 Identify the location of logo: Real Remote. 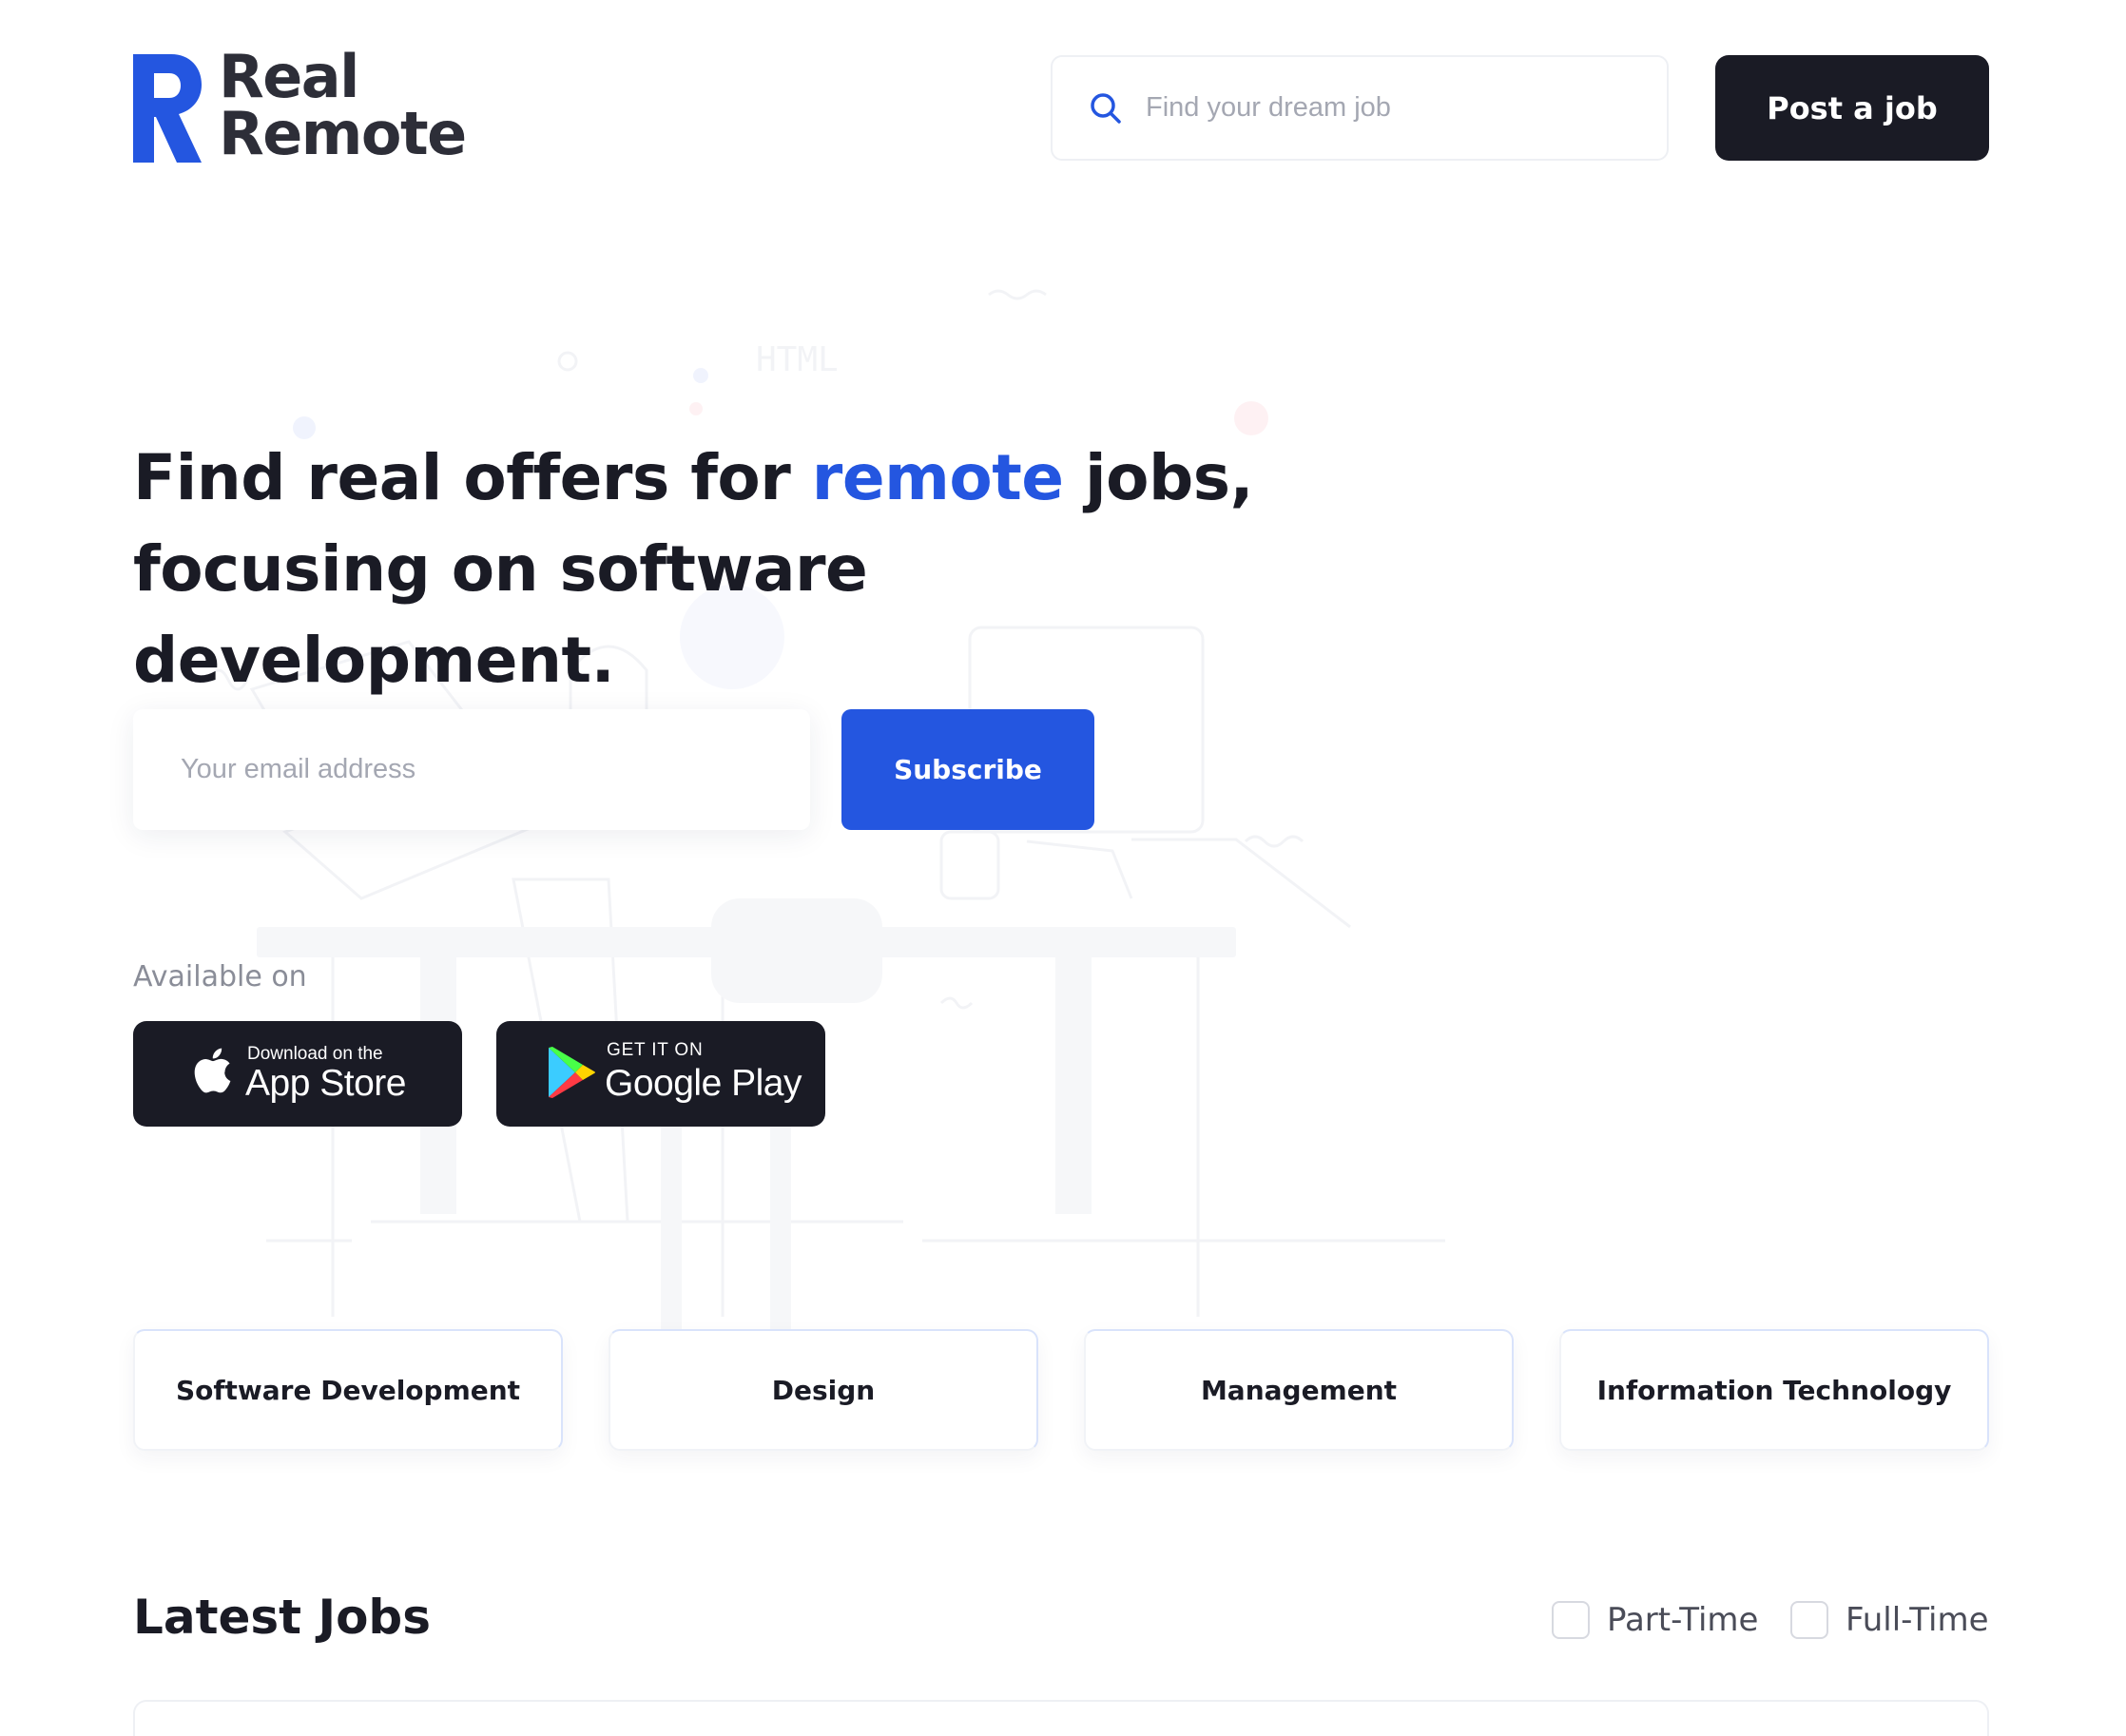
(304, 107).